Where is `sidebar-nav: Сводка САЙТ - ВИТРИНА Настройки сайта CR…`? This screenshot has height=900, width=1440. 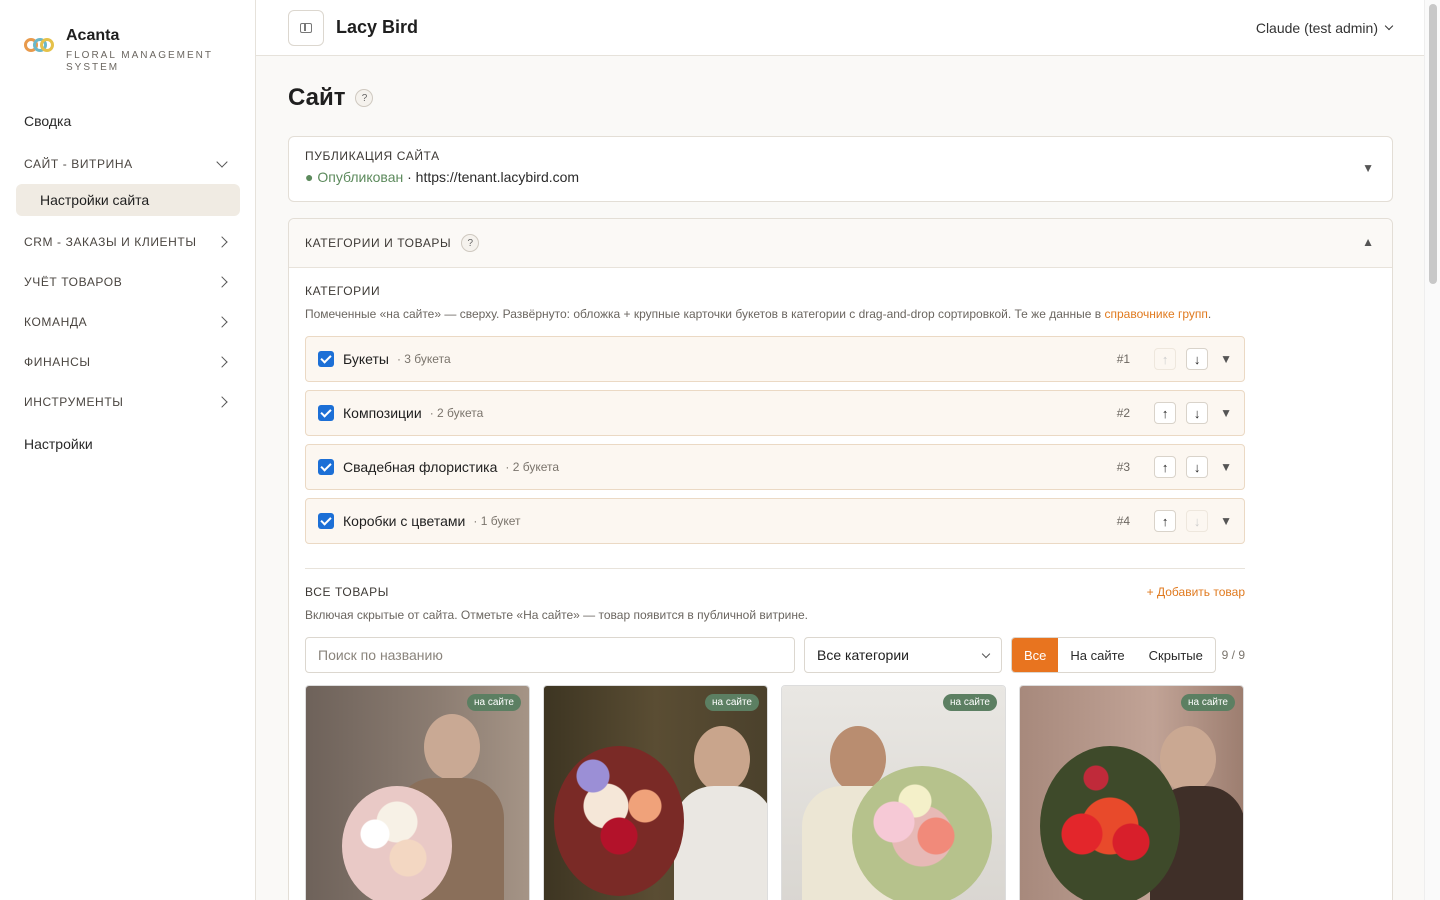
sidebar-nav: Сводка САЙТ - ВИТРИНА Настройки сайта CR… is located at coordinates (128, 285).